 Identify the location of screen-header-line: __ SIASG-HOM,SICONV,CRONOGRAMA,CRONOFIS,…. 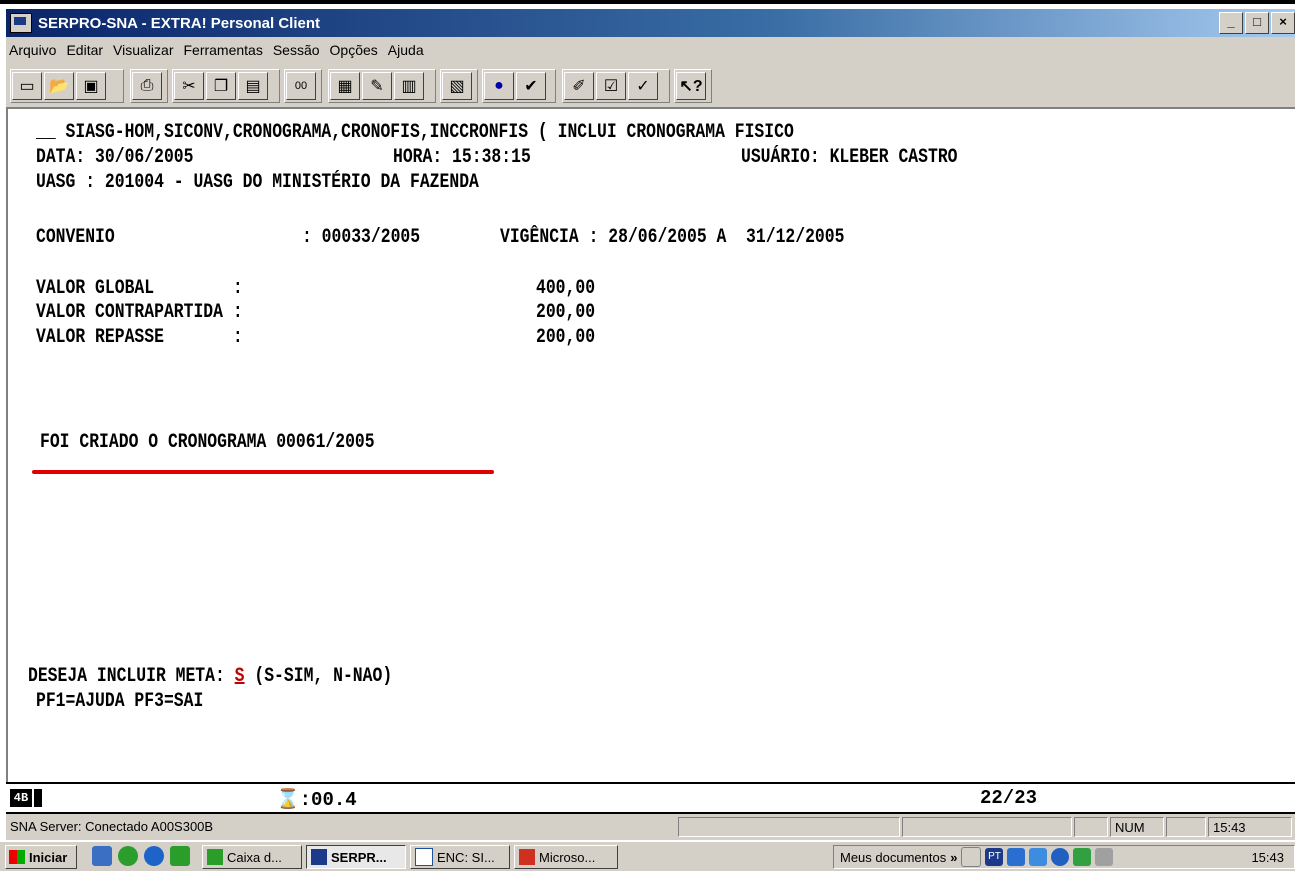
(415, 132).